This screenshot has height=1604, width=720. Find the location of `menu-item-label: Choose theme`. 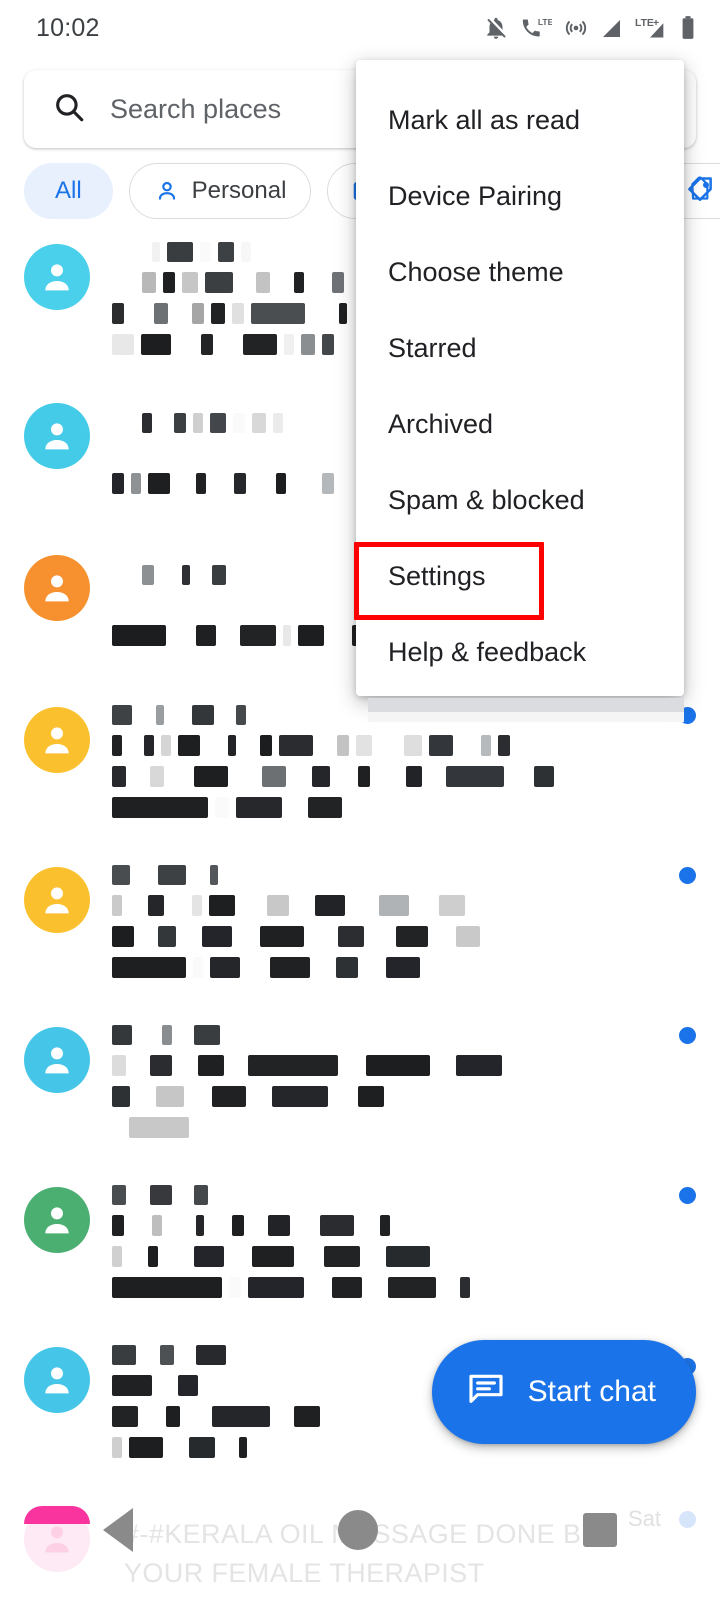

menu-item-label: Choose theme is located at coordinates (476, 271).